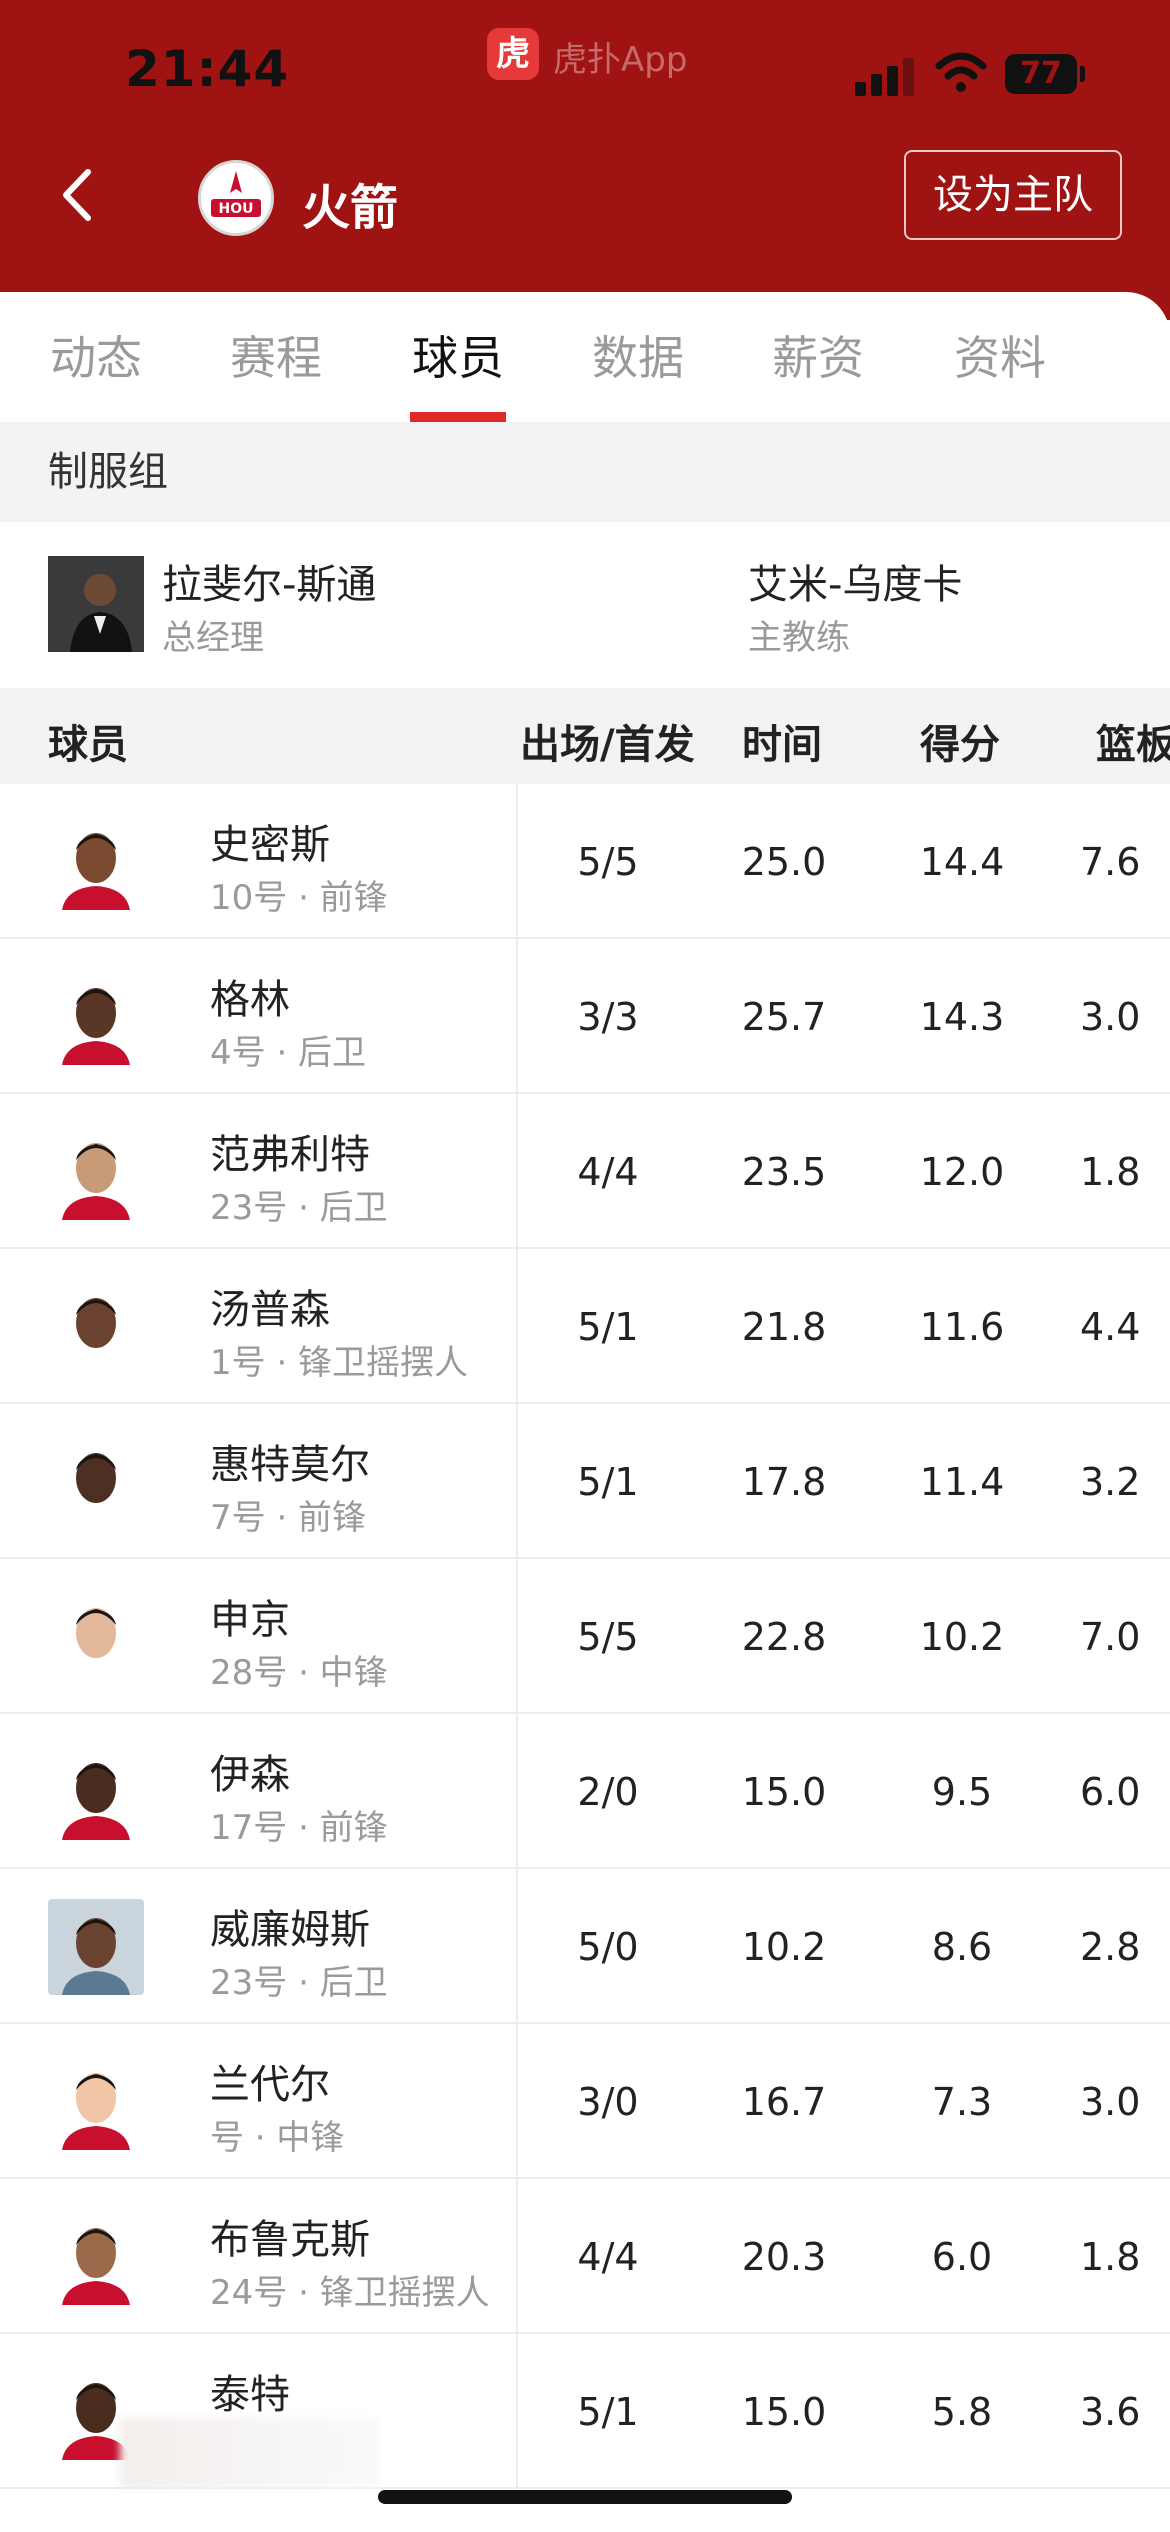  I want to click on rebounds: 3.6, so click(1110, 2412).